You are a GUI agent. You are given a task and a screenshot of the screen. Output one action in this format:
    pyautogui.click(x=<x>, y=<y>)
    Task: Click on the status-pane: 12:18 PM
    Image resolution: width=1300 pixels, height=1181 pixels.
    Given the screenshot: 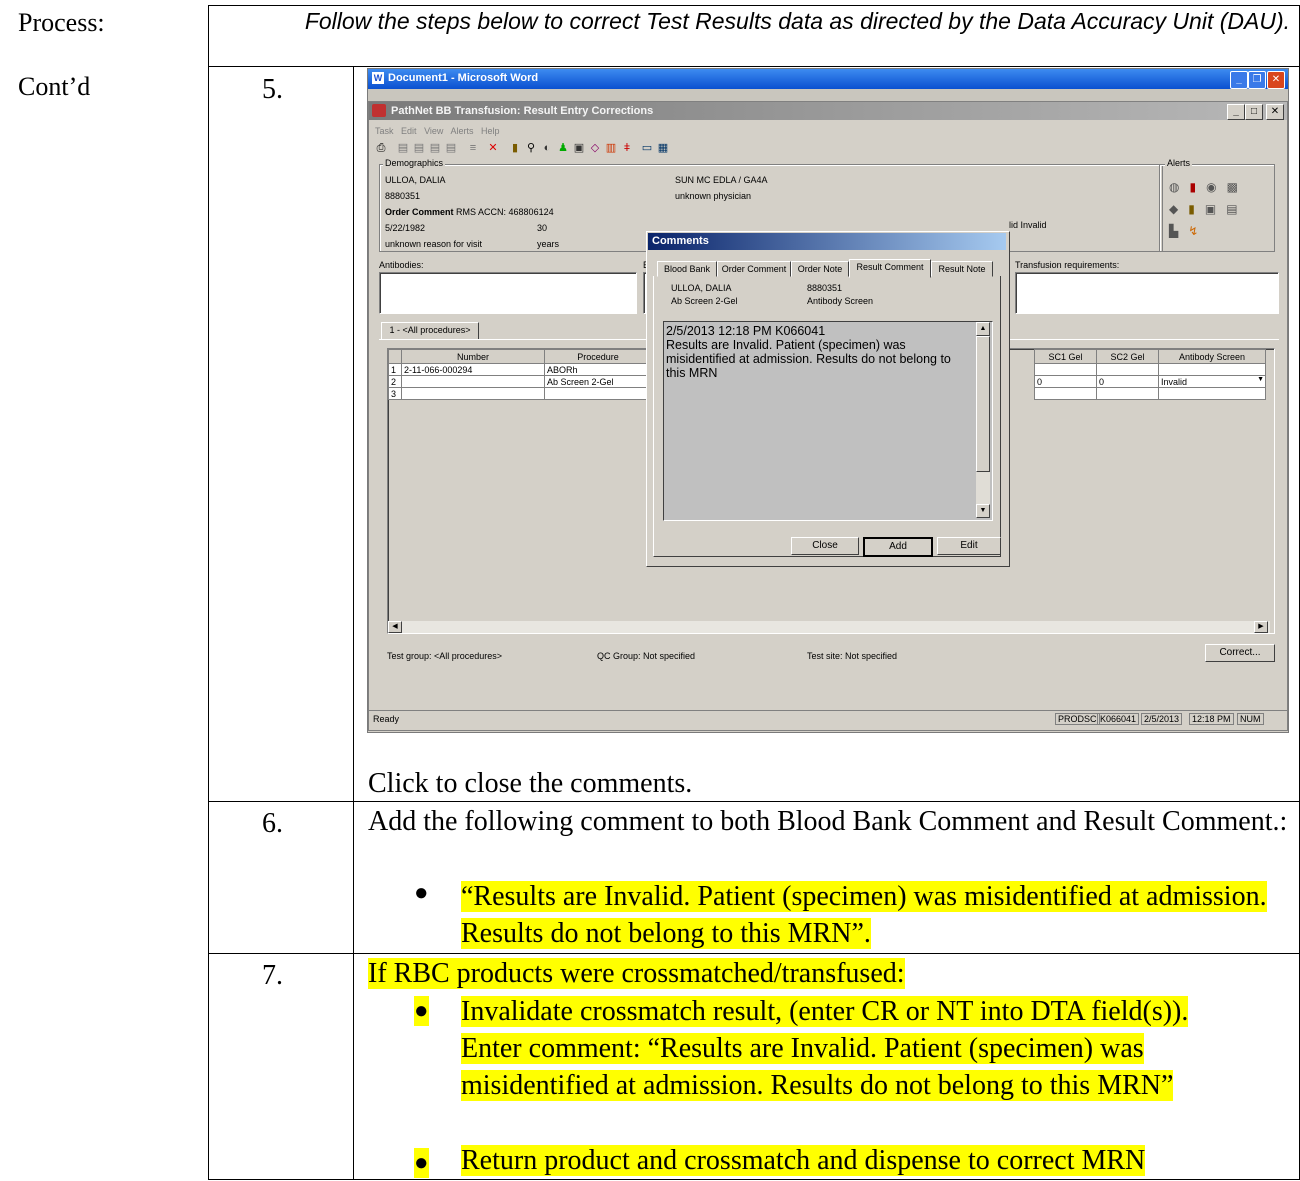 What is the action you would take?
    pyautogui.click(x=1211, y=719)
    